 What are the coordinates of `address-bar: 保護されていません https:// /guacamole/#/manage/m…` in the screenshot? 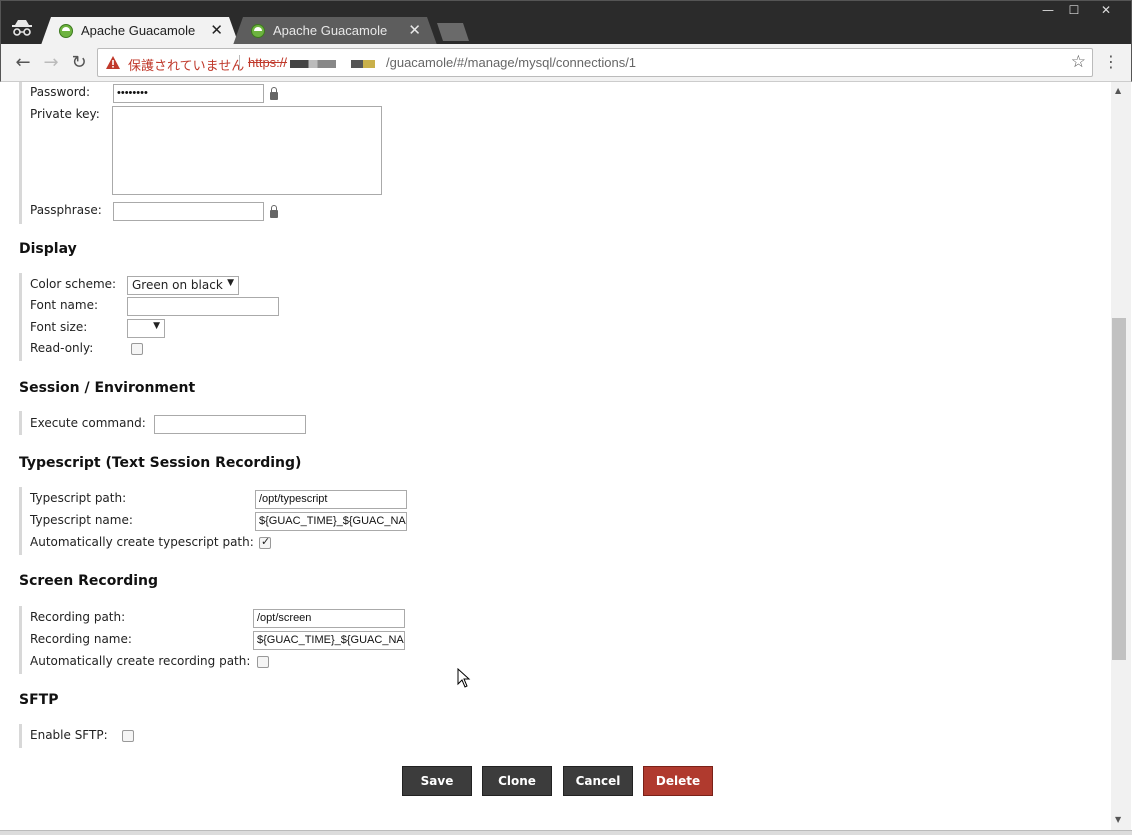 It's located at (595, 62).